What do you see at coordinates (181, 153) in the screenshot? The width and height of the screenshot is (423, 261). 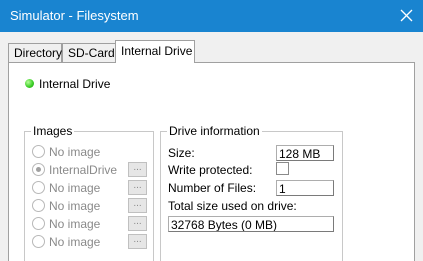 I see `size-label: Size:` at bounding box center [181, 153].